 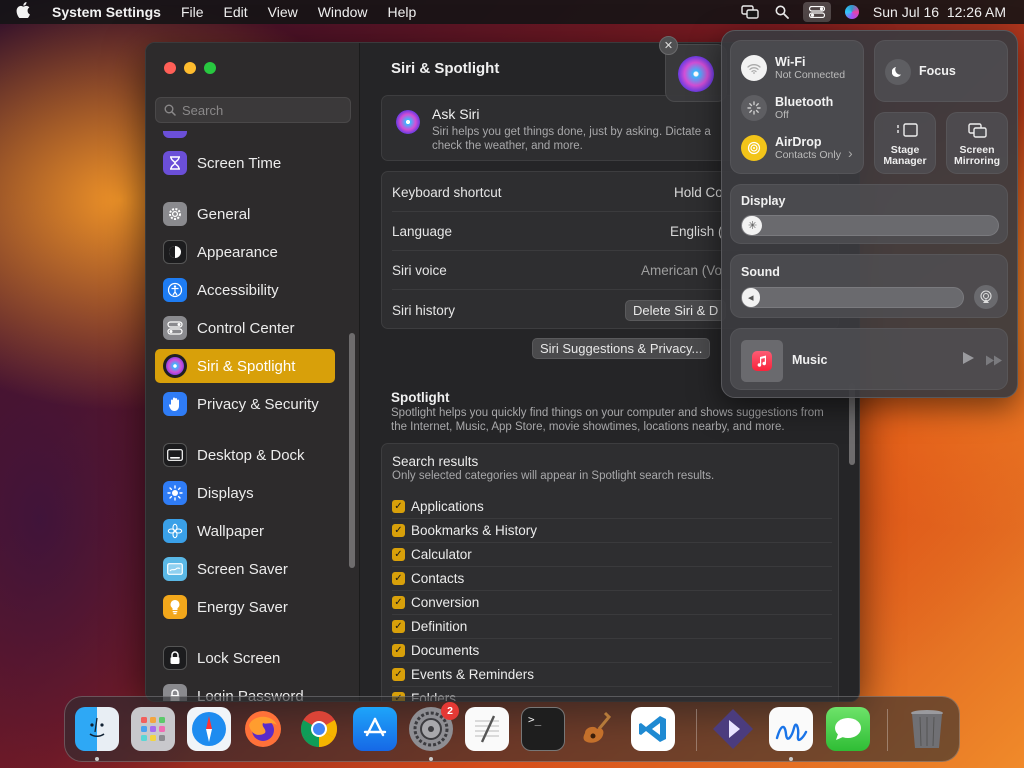 I want to click on sidebar-item-siri-spotlight: Siri & Spotlight, so click(x=245, y=366).